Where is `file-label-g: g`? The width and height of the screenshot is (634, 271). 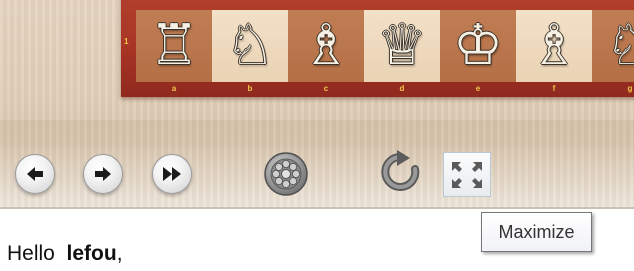
file-label-g: g is located at coordinates (630, 88).